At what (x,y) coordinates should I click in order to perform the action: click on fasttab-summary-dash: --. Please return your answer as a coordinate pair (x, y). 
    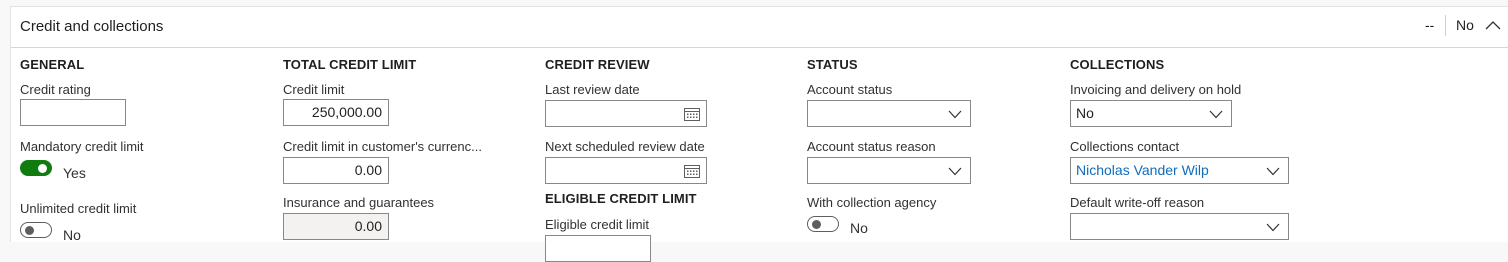
    Looking at the image, I should click on (1430, 25).